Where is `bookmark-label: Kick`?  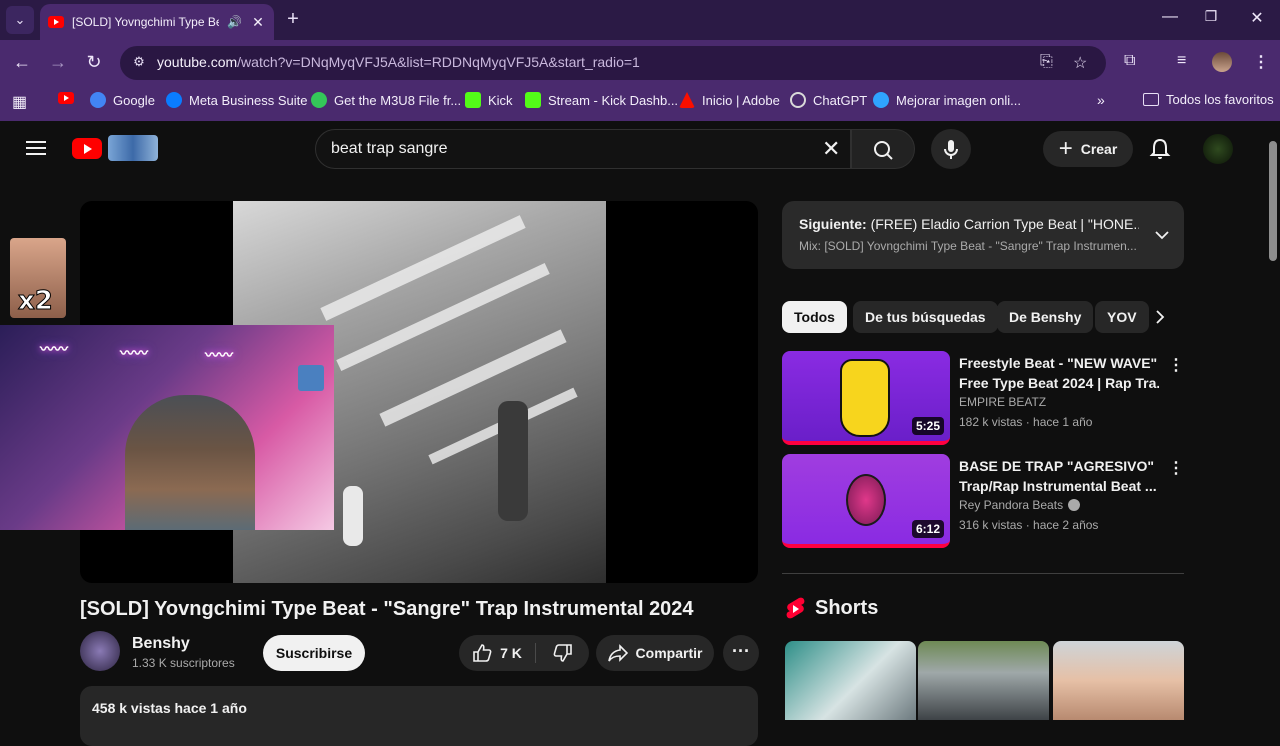
bookmark-label: Kick is located at coordinates (500, 100).